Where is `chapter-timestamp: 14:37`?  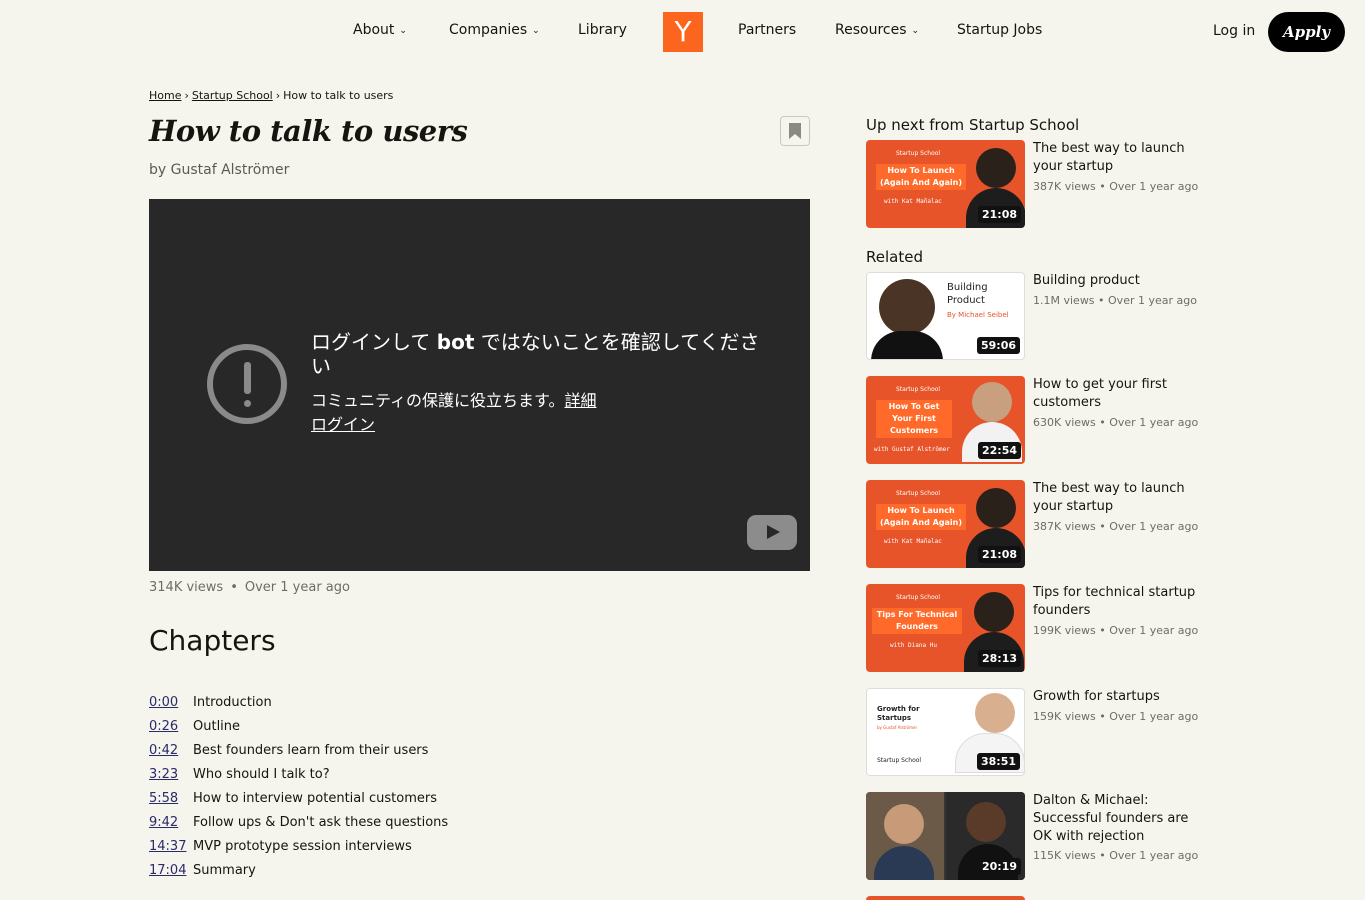 chapter-timestamp: 14:37 is located at coordinates (171, 846).